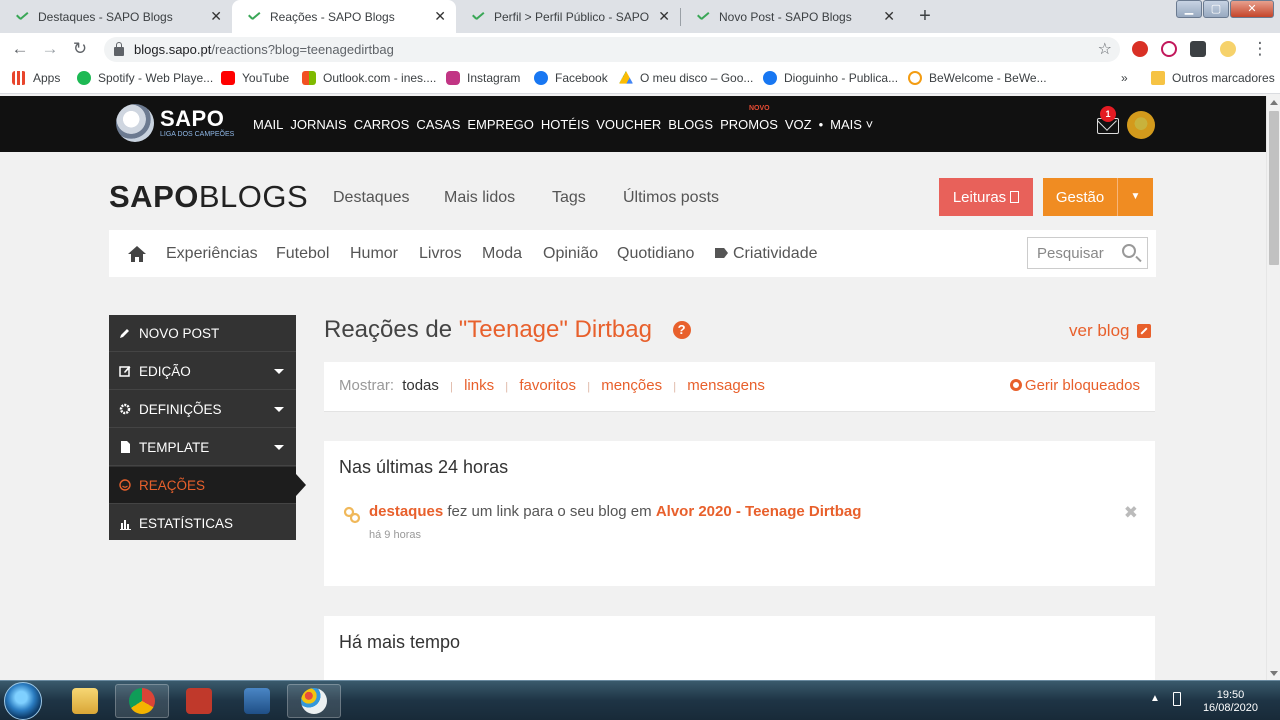 The height and width of the screenshot is (720, 1280). What do you see at coordinates (199, 701) in the screenshot?
I see `taskbar-antivirus` at bounding box center [199, 701].